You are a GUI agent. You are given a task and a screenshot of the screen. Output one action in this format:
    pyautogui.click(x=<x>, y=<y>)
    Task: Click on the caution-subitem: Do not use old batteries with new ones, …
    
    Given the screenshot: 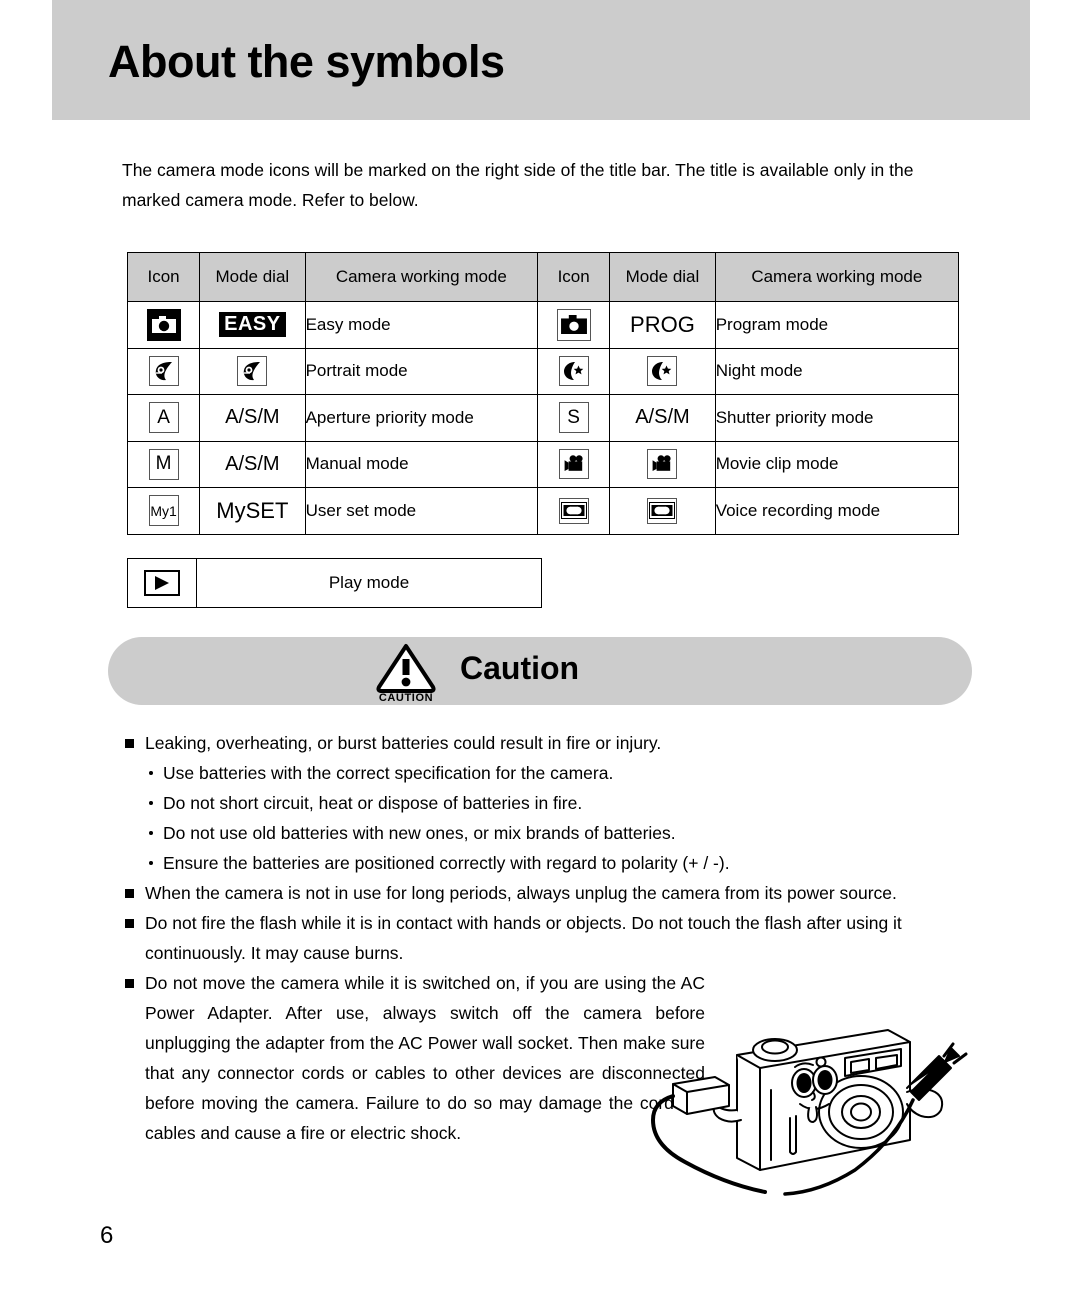 What is the action you would take?
    pyautogui.click(x=550, y=833)
    